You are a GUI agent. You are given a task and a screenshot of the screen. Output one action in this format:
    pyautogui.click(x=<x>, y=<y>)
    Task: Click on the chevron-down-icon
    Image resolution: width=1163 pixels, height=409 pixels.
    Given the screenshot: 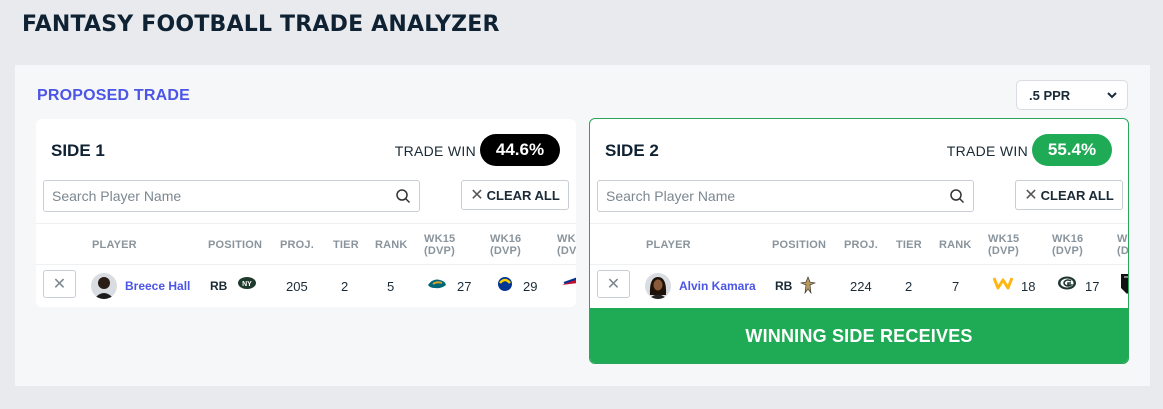 What is the action you would take?
    pyautogui.click(x=1112, y=94)
    